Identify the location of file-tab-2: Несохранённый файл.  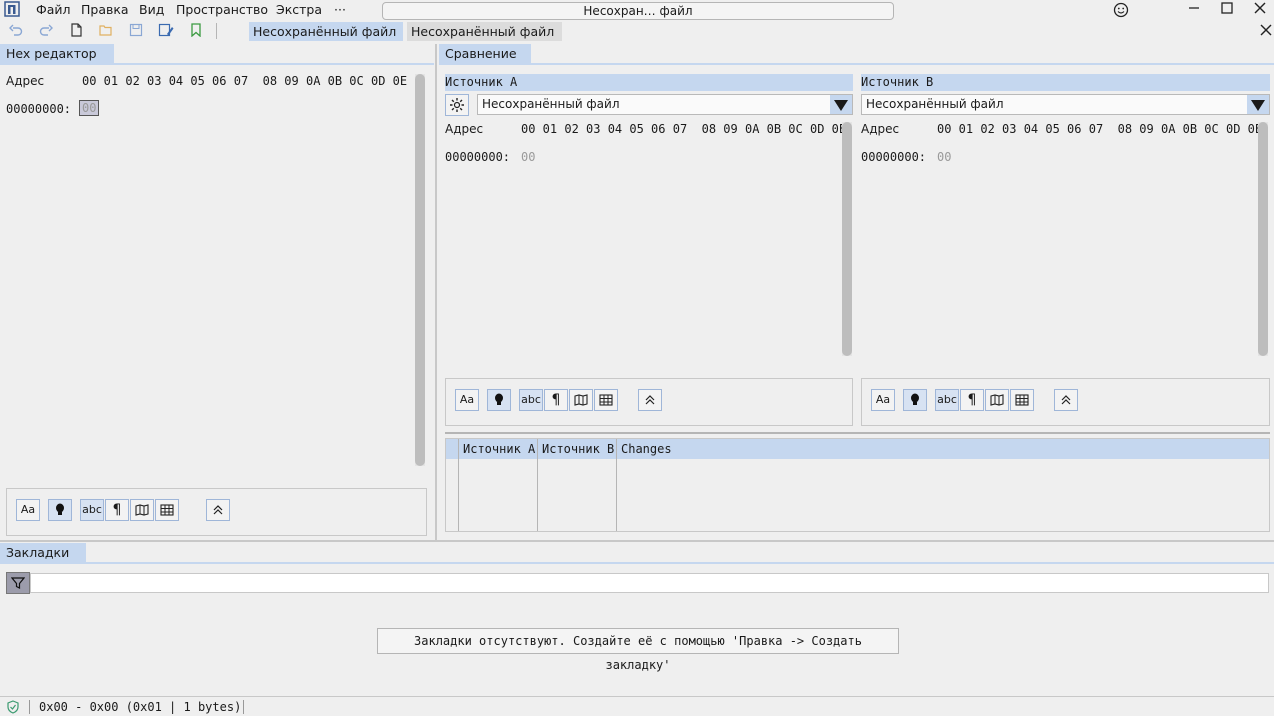
(484, 31).